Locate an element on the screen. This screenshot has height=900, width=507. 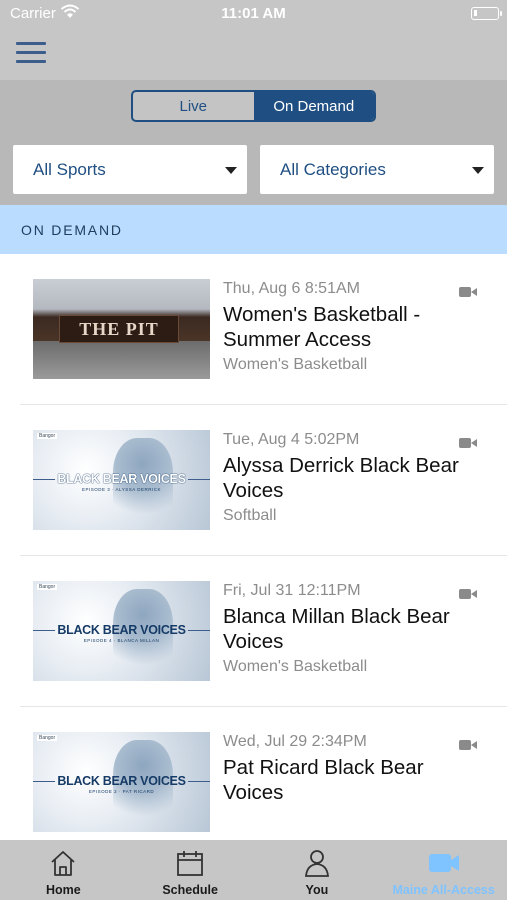
categories-dropdown: All Categories is located at coordinates (377, 169).